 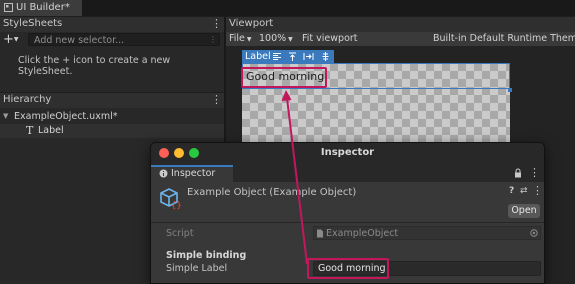 What do you see at coordinates (286, 77) in the screenshot?
I see `viewport-label-text: Good morning` at bounding box center [286, 77].